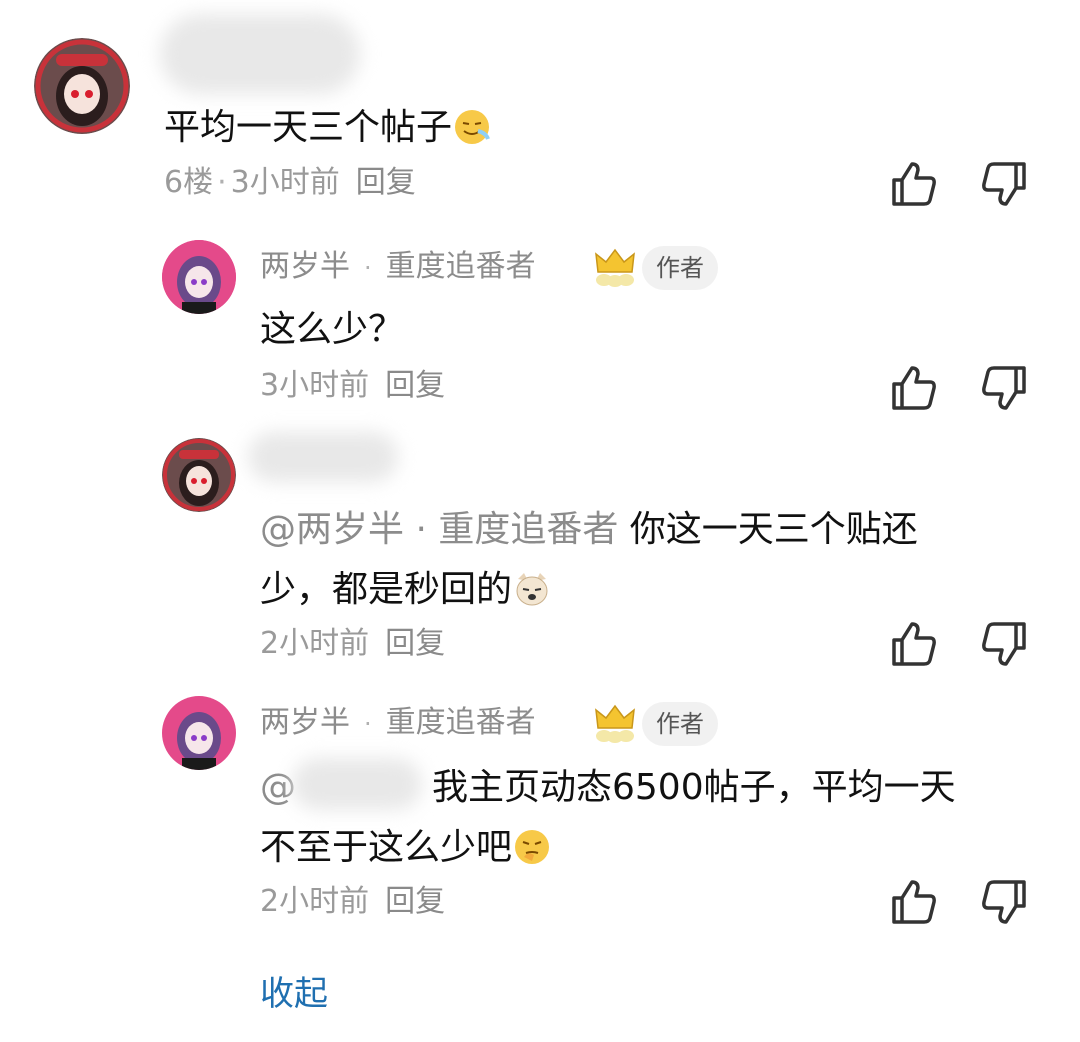  Describe the element at coordinates (189, 182) in the screenshot. I see `floor-number: 6楼` at that location.